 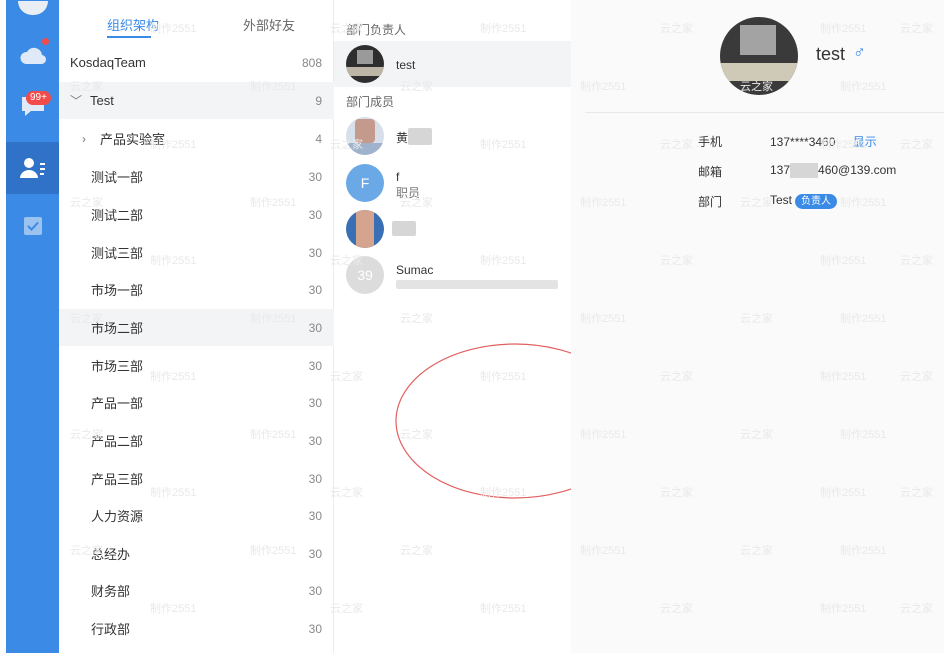 I want to click on tree-row-label: 产品一部, so click(x=117, y=403).